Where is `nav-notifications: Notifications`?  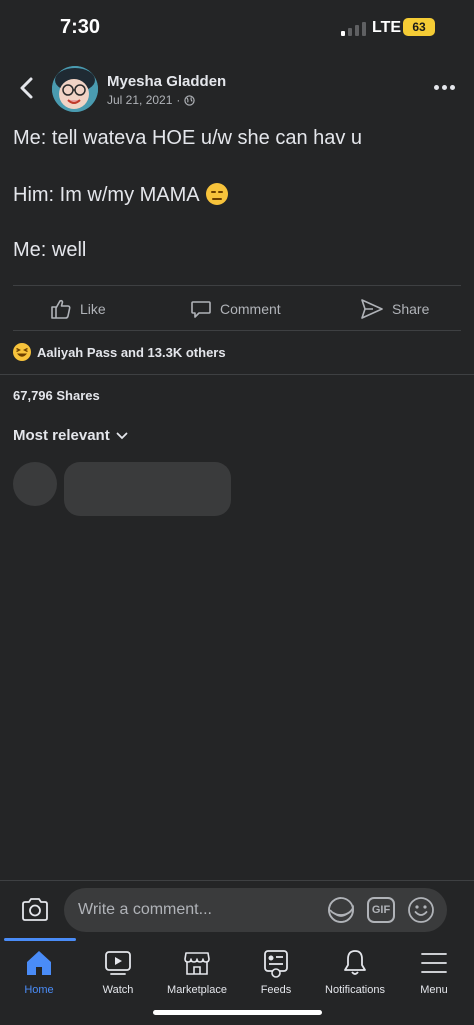
nav-notifications: Notifications is located at coordinates (355, 972).